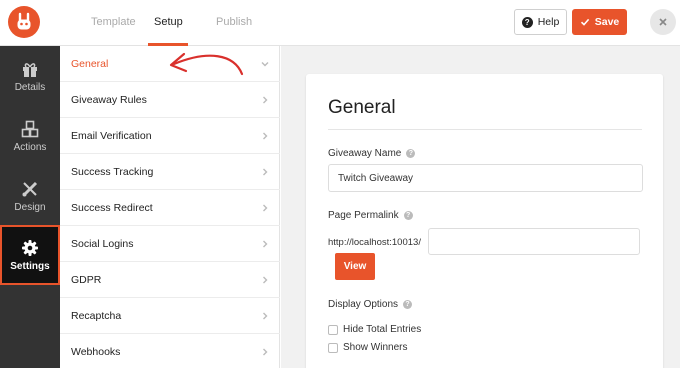 The width and height of the screenshot is (680, 368). Describe the element at coordinates (170, 316) in the screenshot. I see `subnav-item-recaptcha: Recaptcha` at that location.